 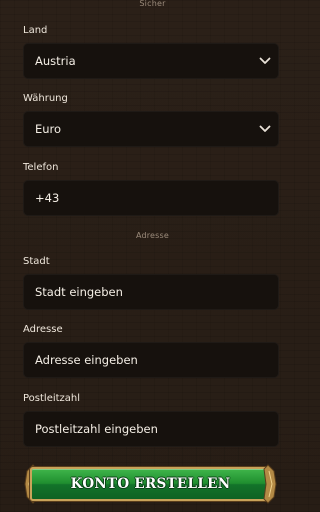 I want to click on address-label: Adresse, so click(x=43, y=329).